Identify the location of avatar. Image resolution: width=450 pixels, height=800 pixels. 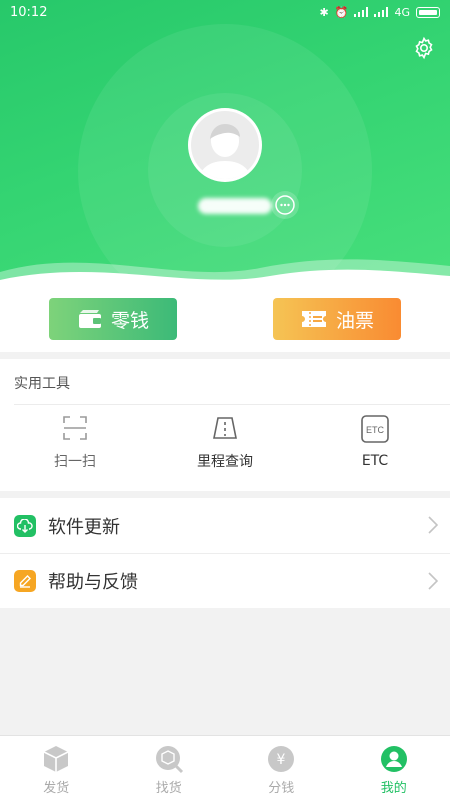
(225, 145).